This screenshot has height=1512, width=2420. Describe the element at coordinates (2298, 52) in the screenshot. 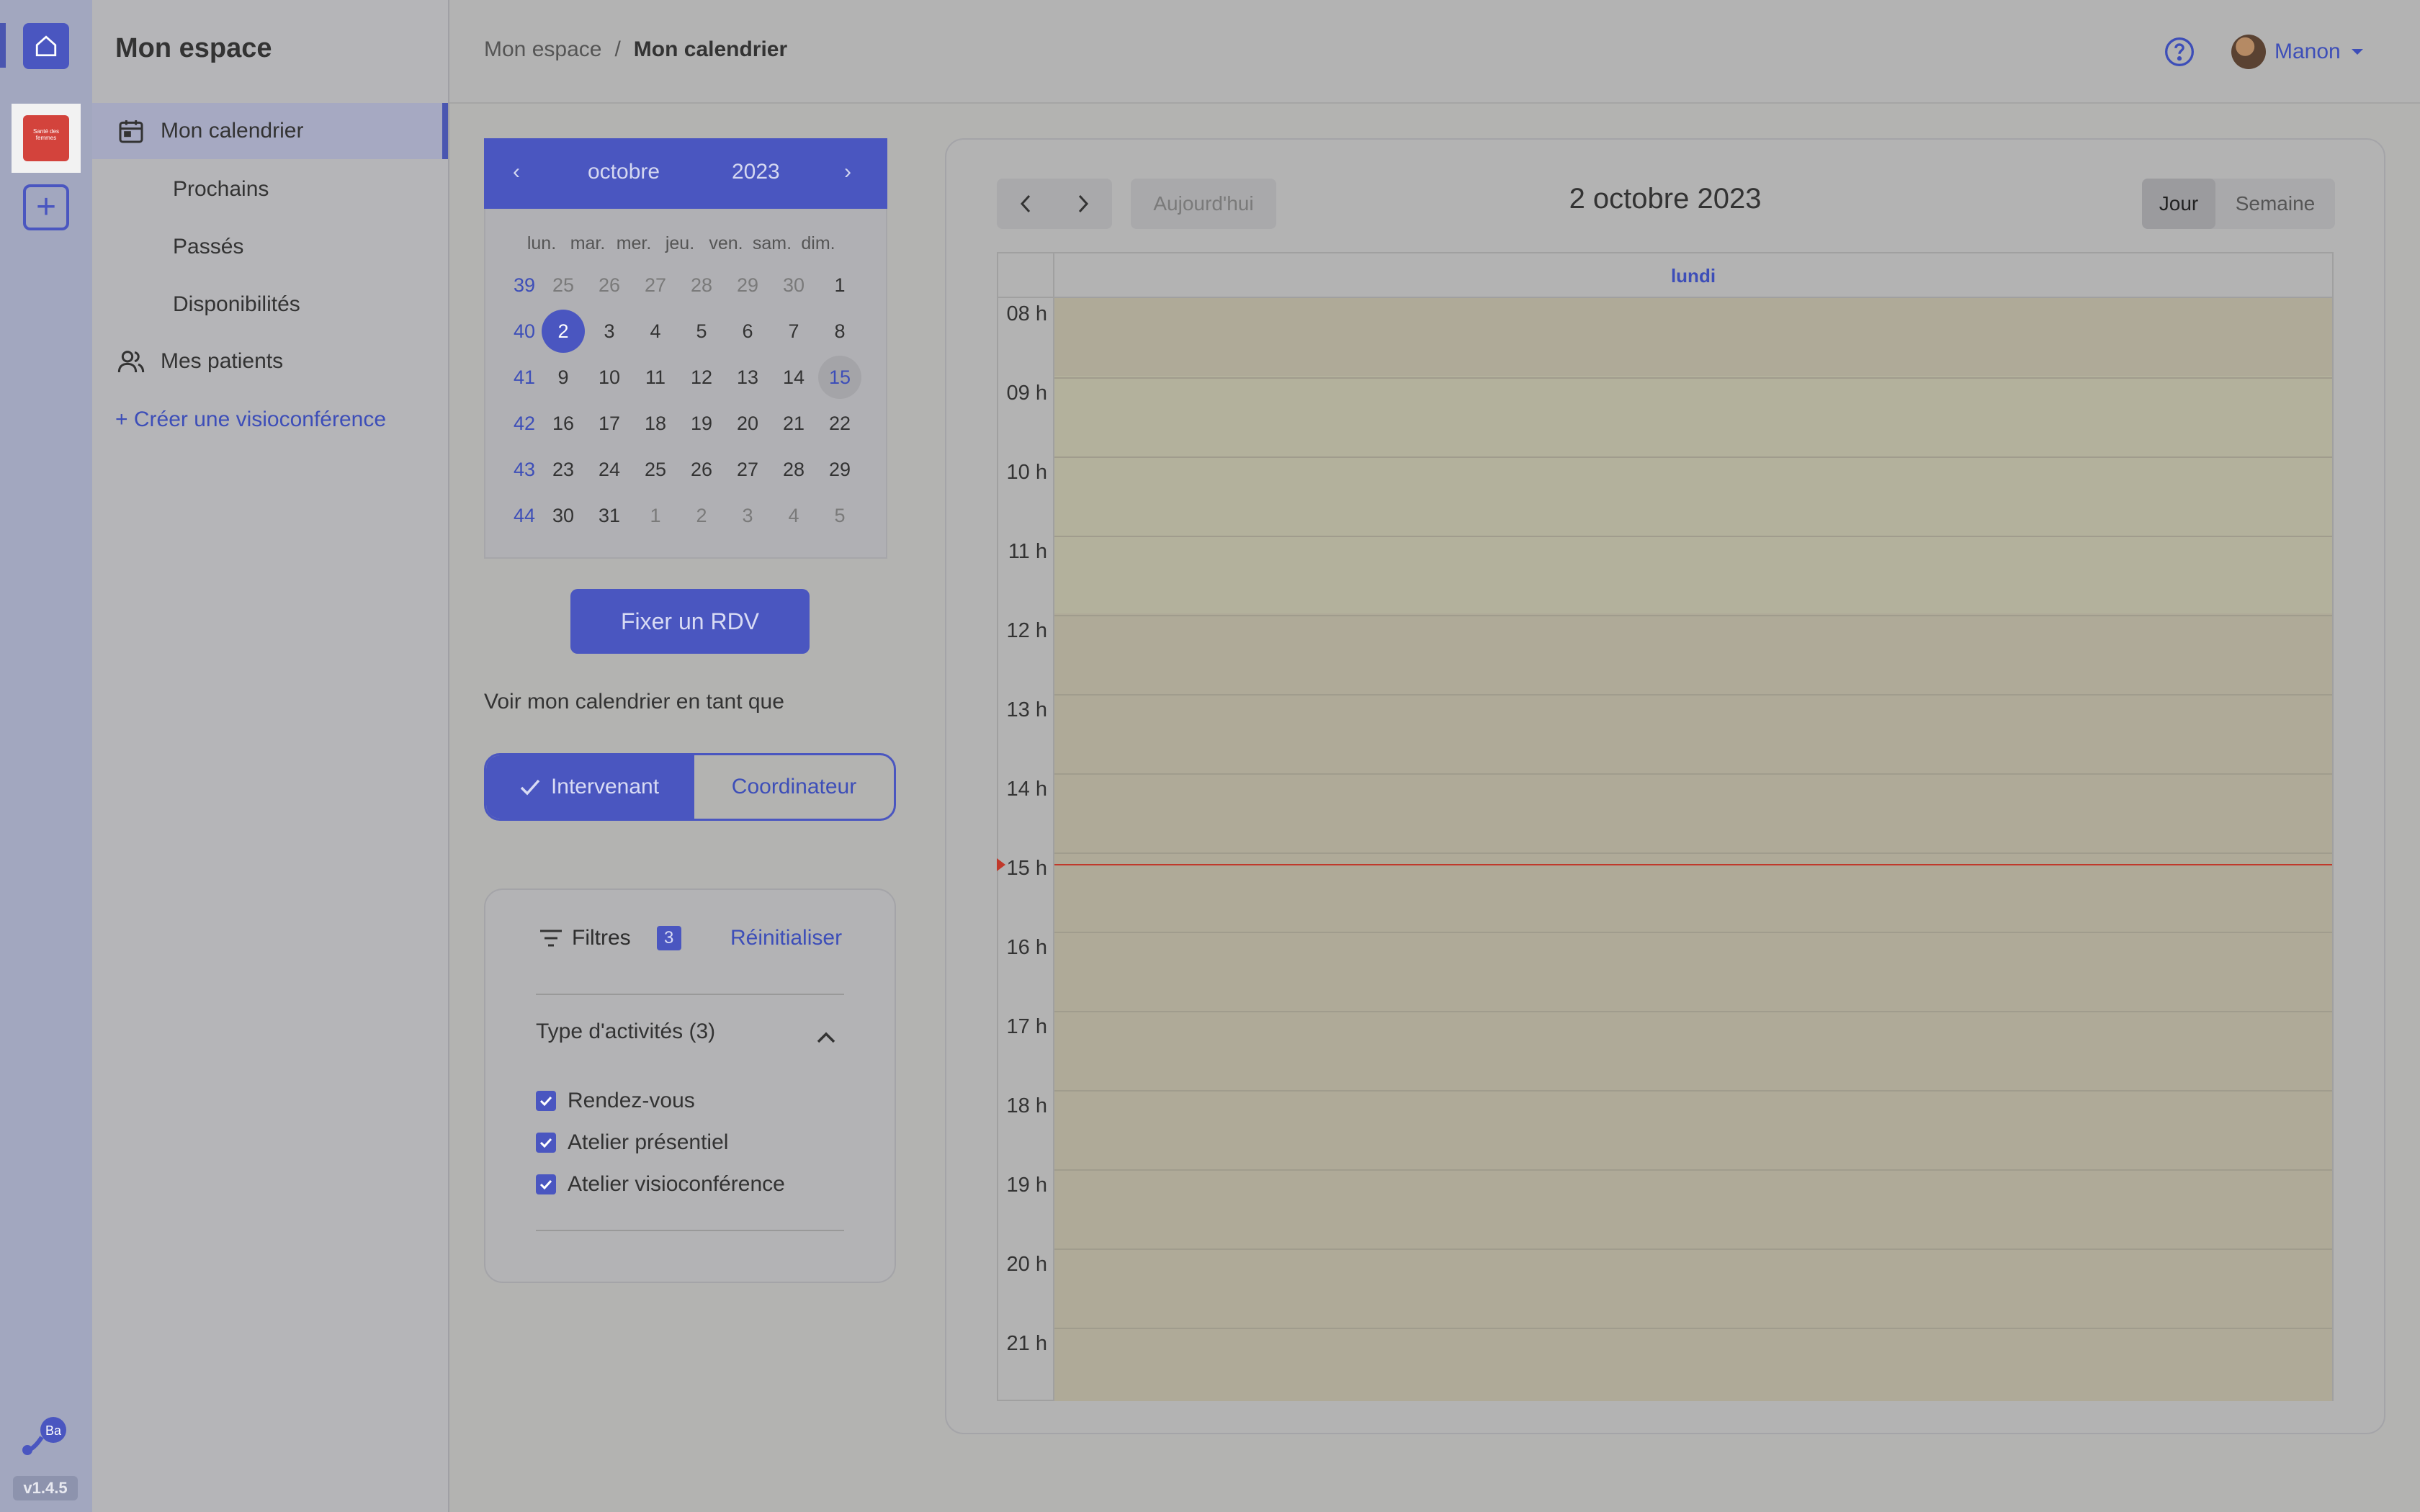

I see `user-menu: Manon` at that location.